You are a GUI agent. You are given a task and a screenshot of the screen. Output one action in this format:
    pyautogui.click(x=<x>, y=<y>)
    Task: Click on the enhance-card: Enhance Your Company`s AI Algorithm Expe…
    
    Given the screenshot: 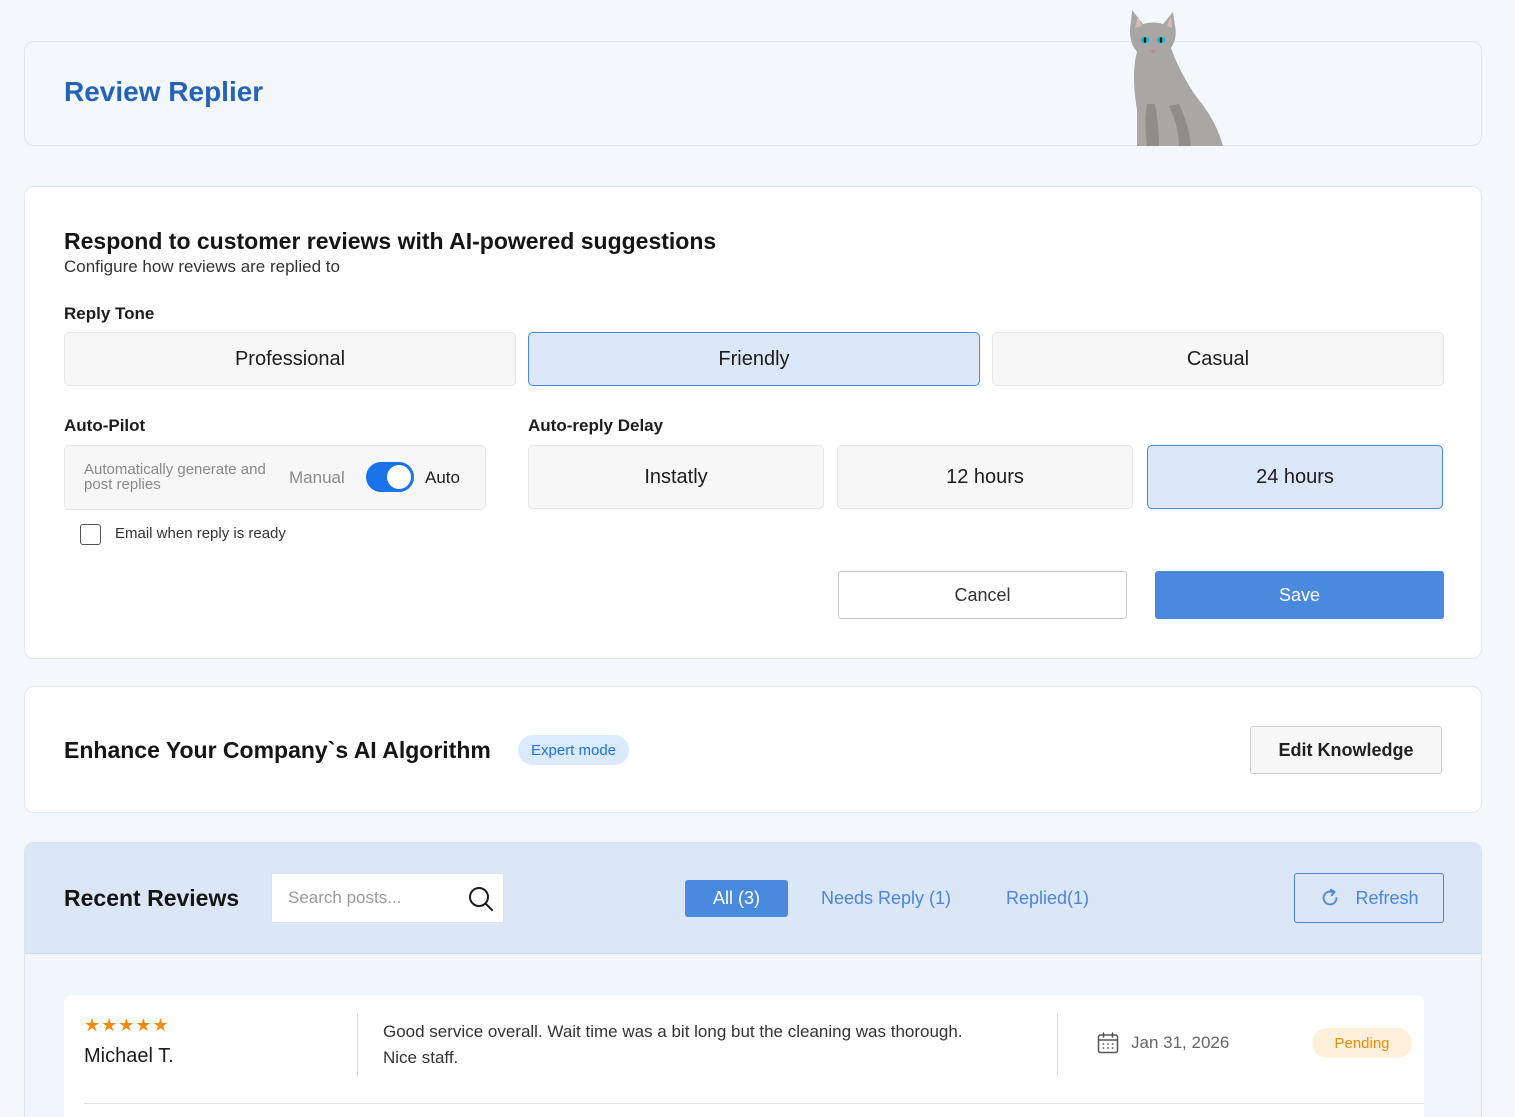 What is the action you would take?
    pyautogui.click(x=753, y=749)
    